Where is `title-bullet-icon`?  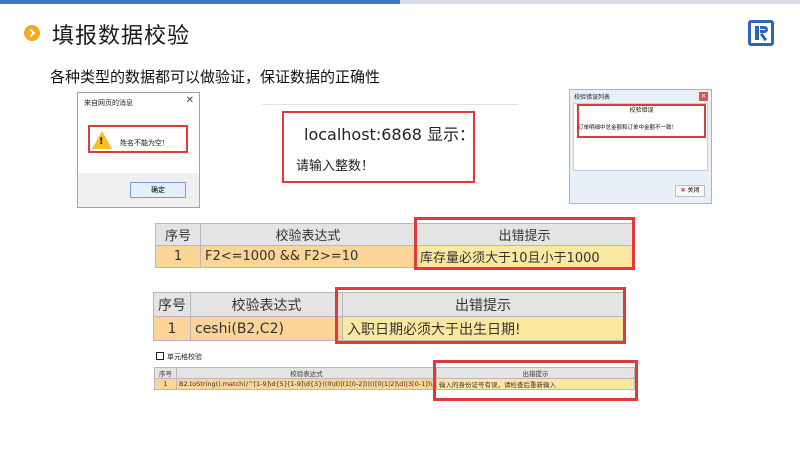
title-bullet-icon is located at coordinates (32, 33).